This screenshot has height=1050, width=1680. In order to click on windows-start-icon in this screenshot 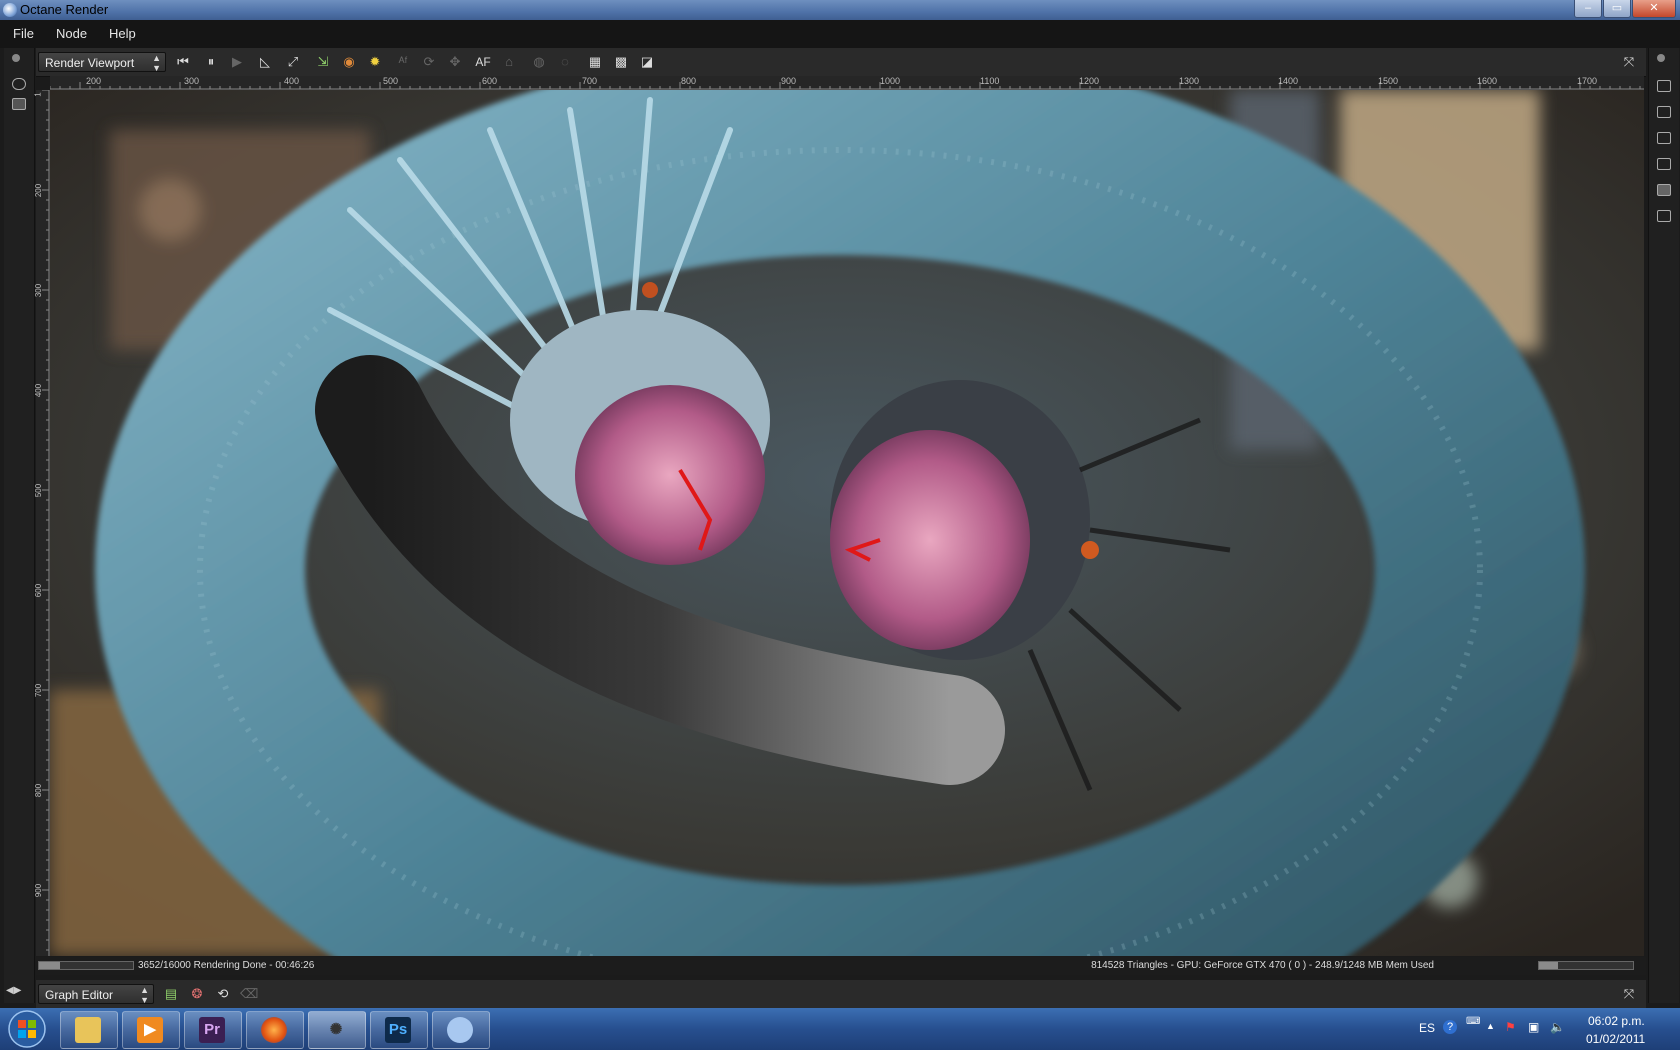, I will do `click(27, 1029)`.